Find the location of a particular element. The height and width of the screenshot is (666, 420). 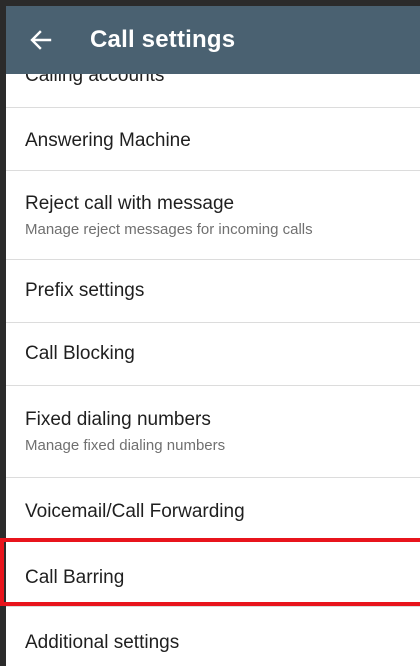

settings-item-label: Prefix settings is located at coordinates (85, 290).